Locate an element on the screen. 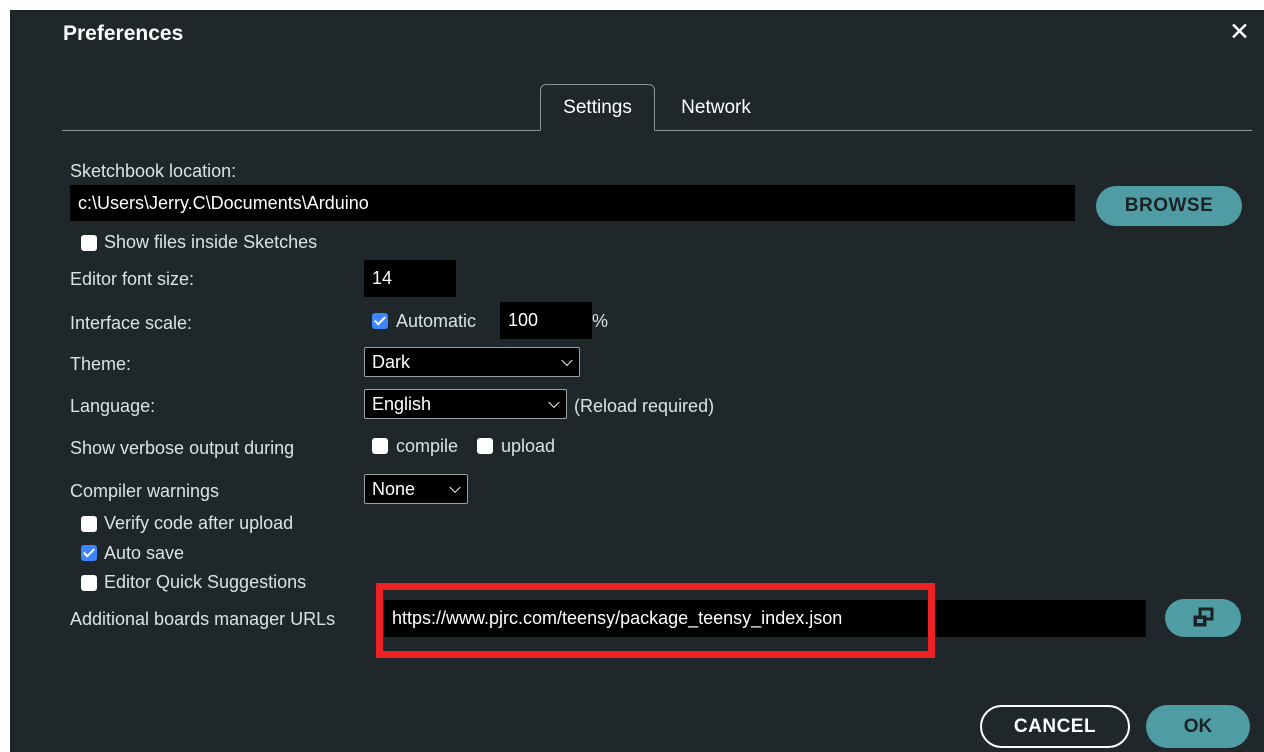 The height and width of the screenshot is (752, 1264). close-icon: ✕ is located at coordinates (1239, 32).